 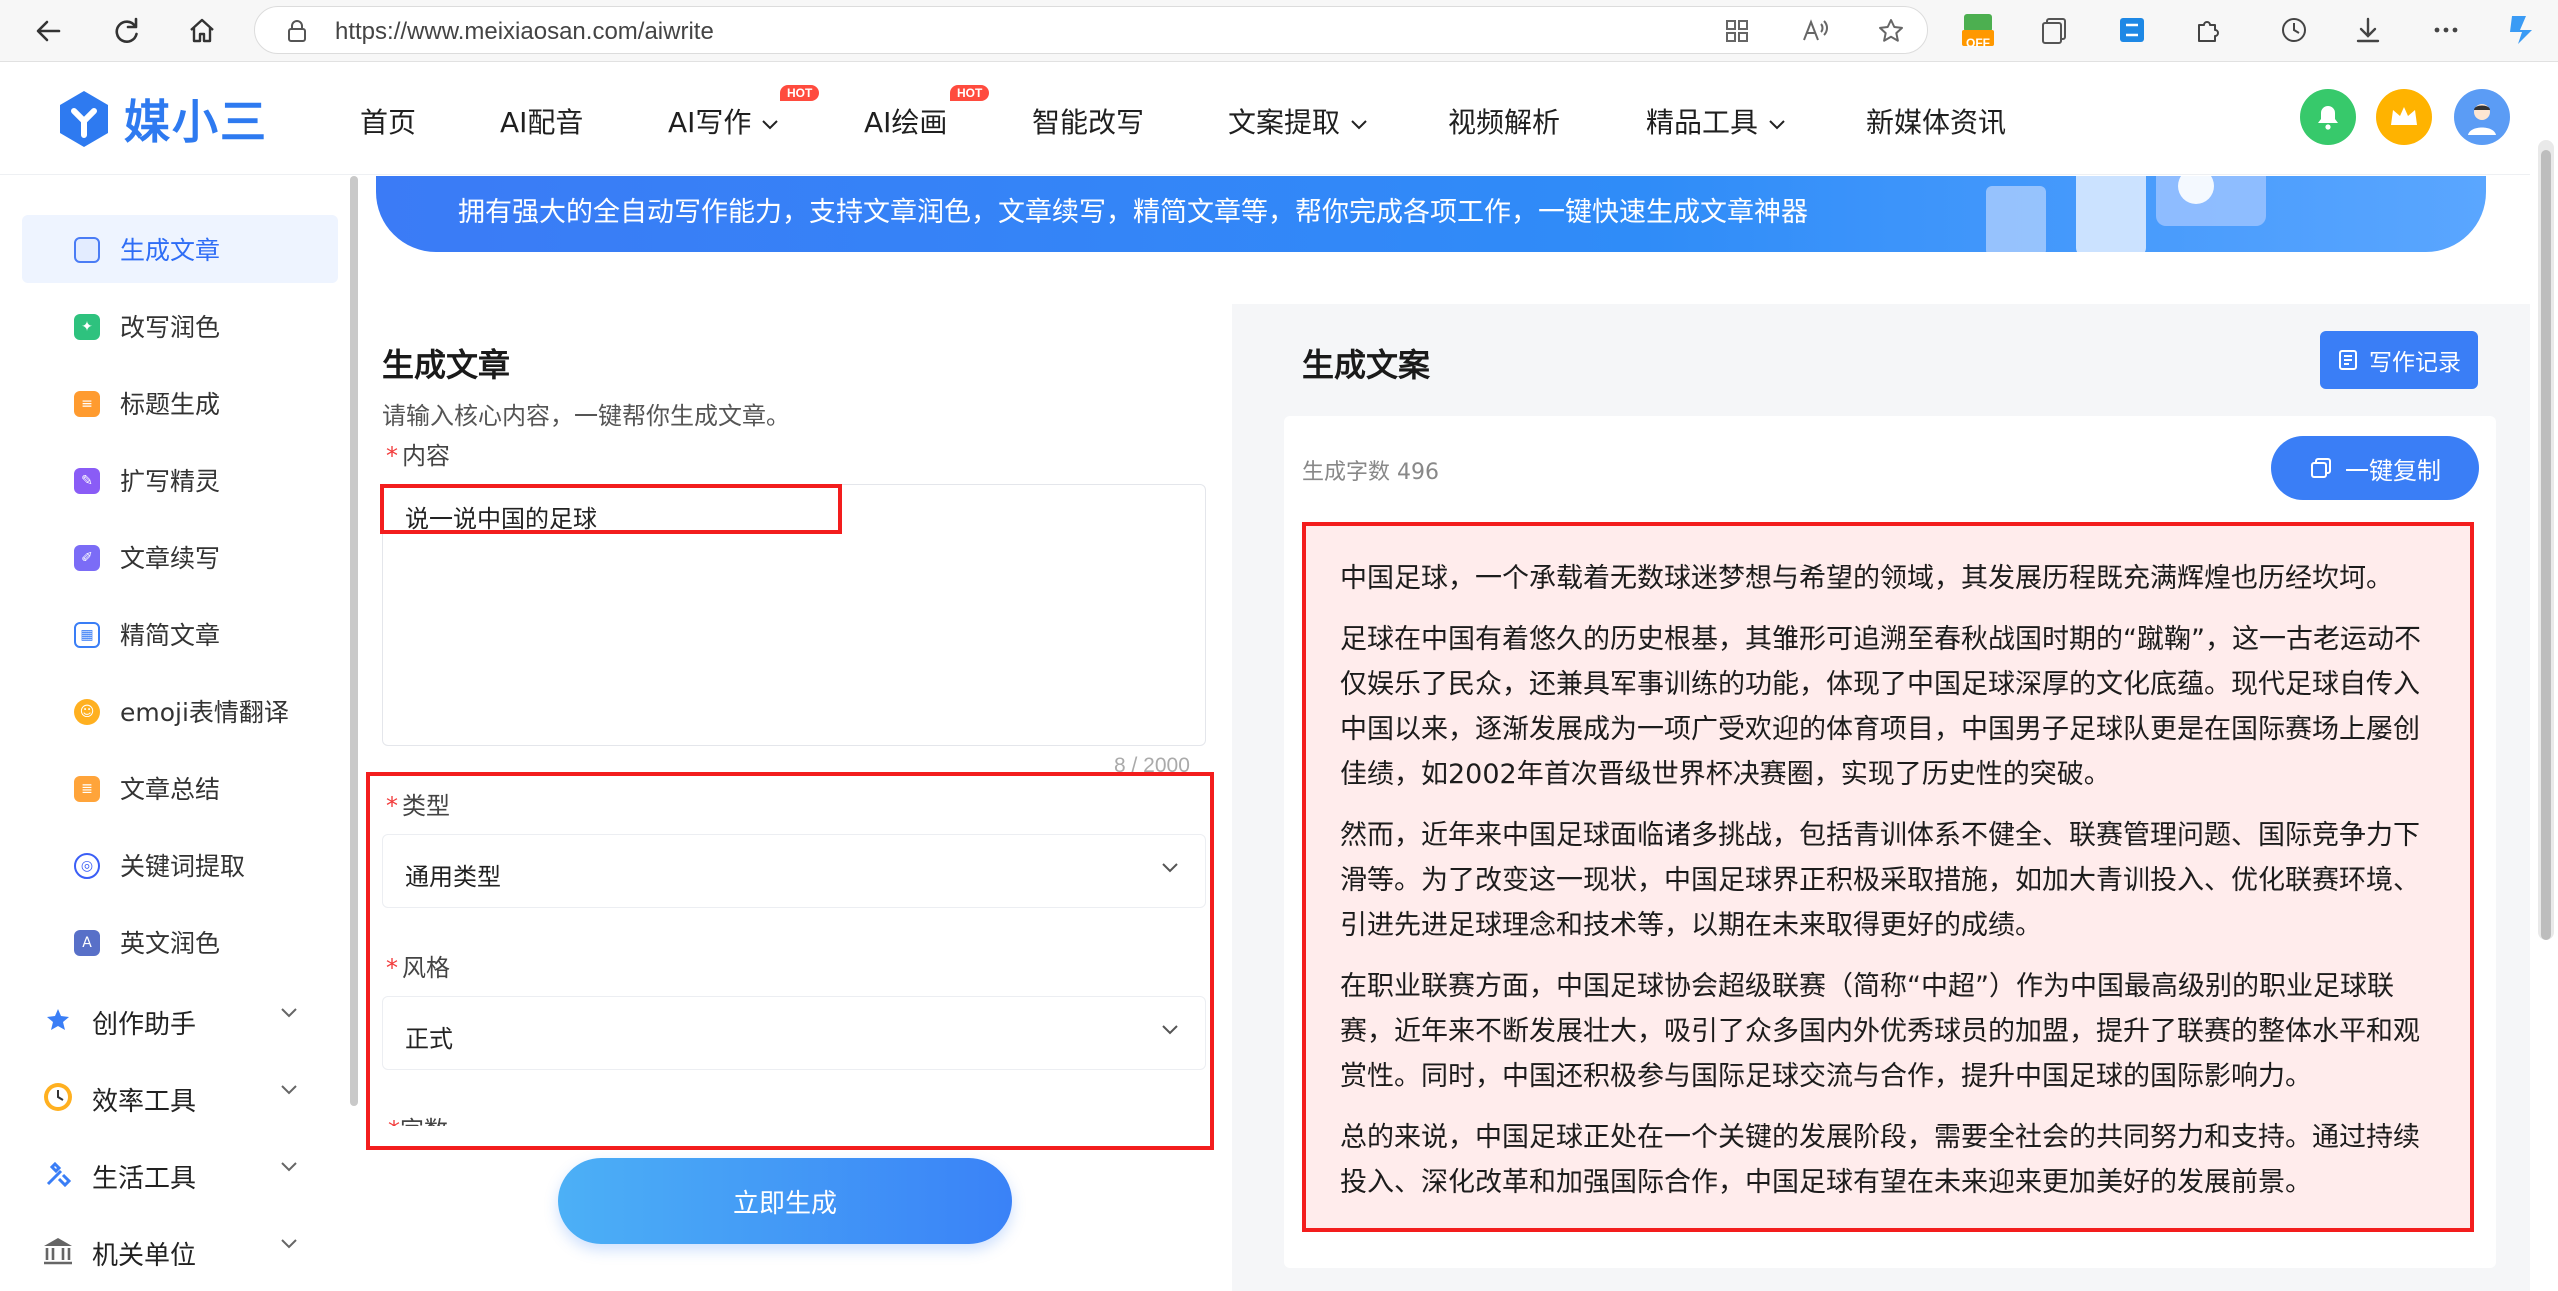 I want to click on extensions-puzzle-icon, so click(x=2208, y=30).